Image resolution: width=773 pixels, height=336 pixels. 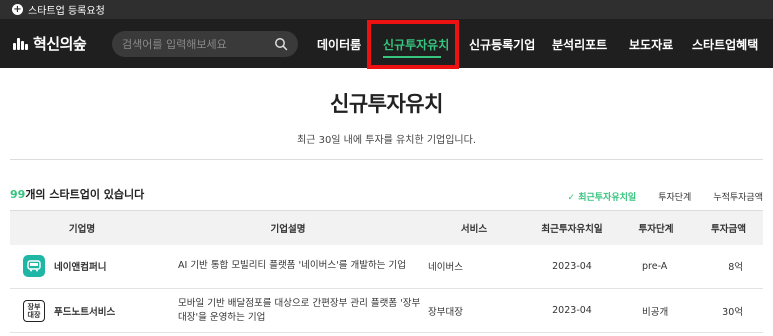 I want to click on site-logo: 혁신의숲, so click(x=63, y=43).